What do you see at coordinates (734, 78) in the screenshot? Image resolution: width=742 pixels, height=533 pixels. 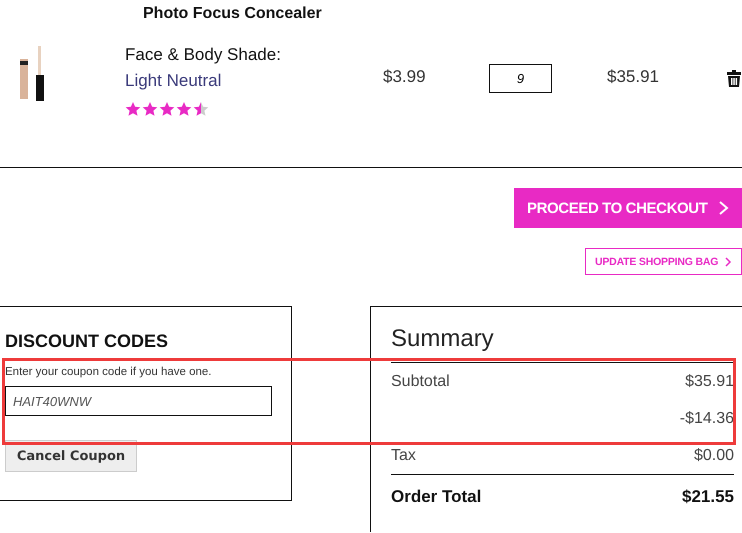 I see `trash-icon` at bounding box center [734, 78].